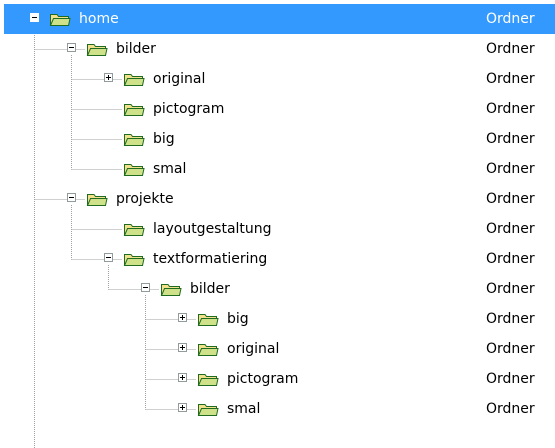 The width and height of the screenshot is (555, 448). I want to click on folder-name: layoutgestaltung, so click(212, 229).